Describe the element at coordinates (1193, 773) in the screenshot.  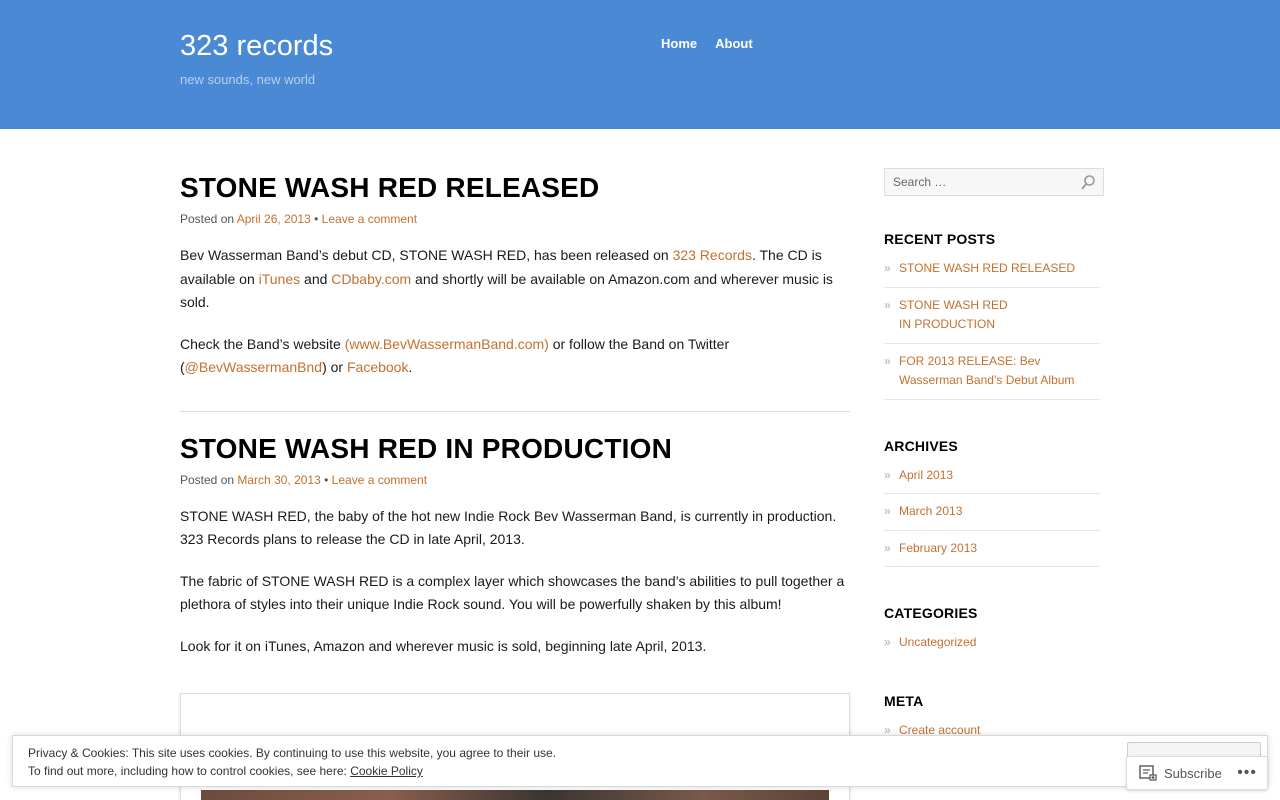
I see `subscribe-button: Subscribe` at that location.